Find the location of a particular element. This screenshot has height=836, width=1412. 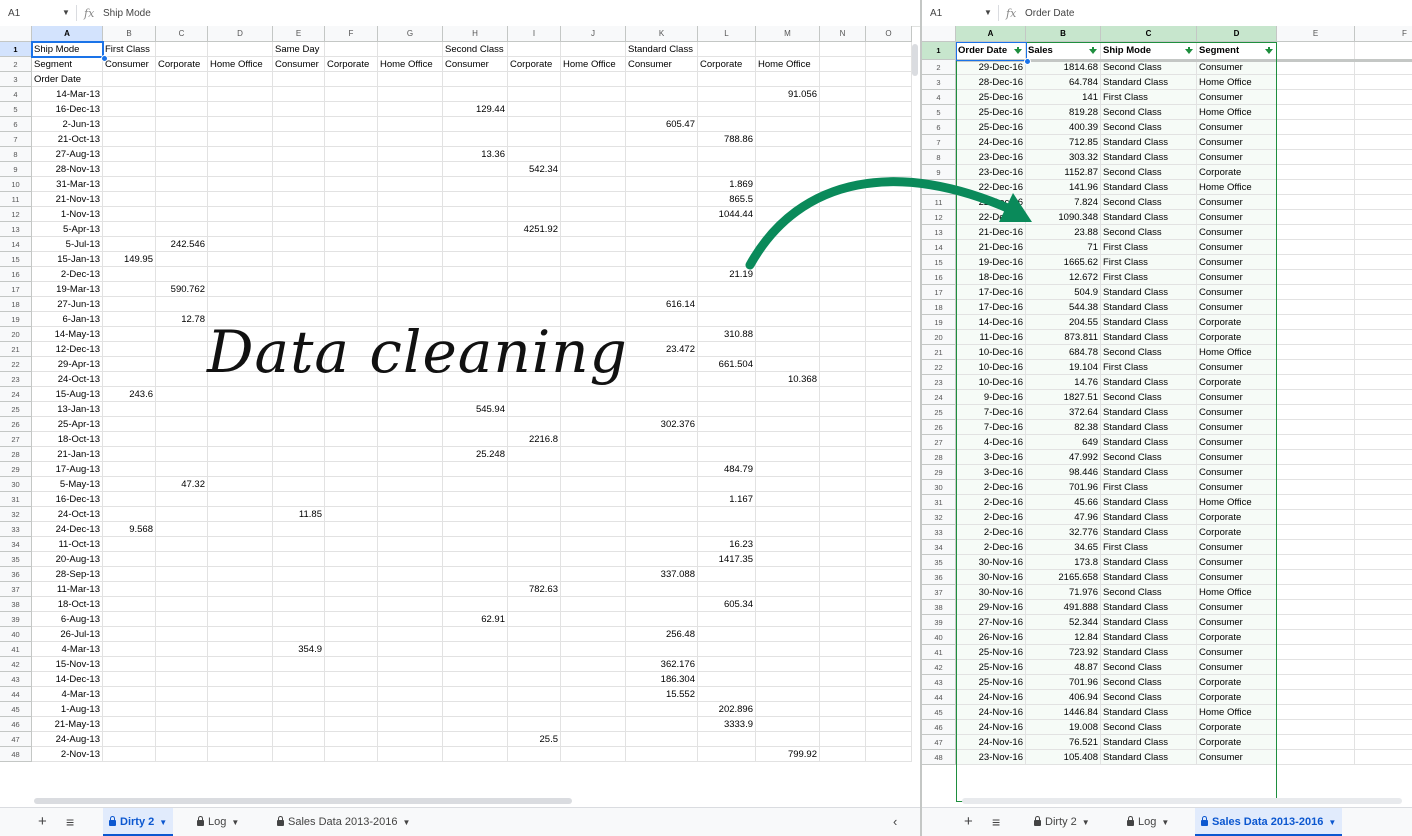

cell: 2216.8 is located at coordinates (534, 439).